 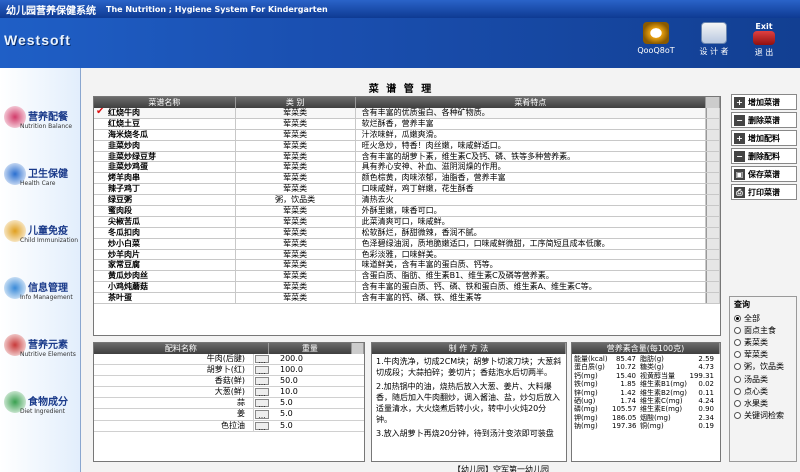 What do you see at coordinates (763, 367) in the screenshot?
I see `query-option: 粥，饮品类` at bounding box center [763, 367].